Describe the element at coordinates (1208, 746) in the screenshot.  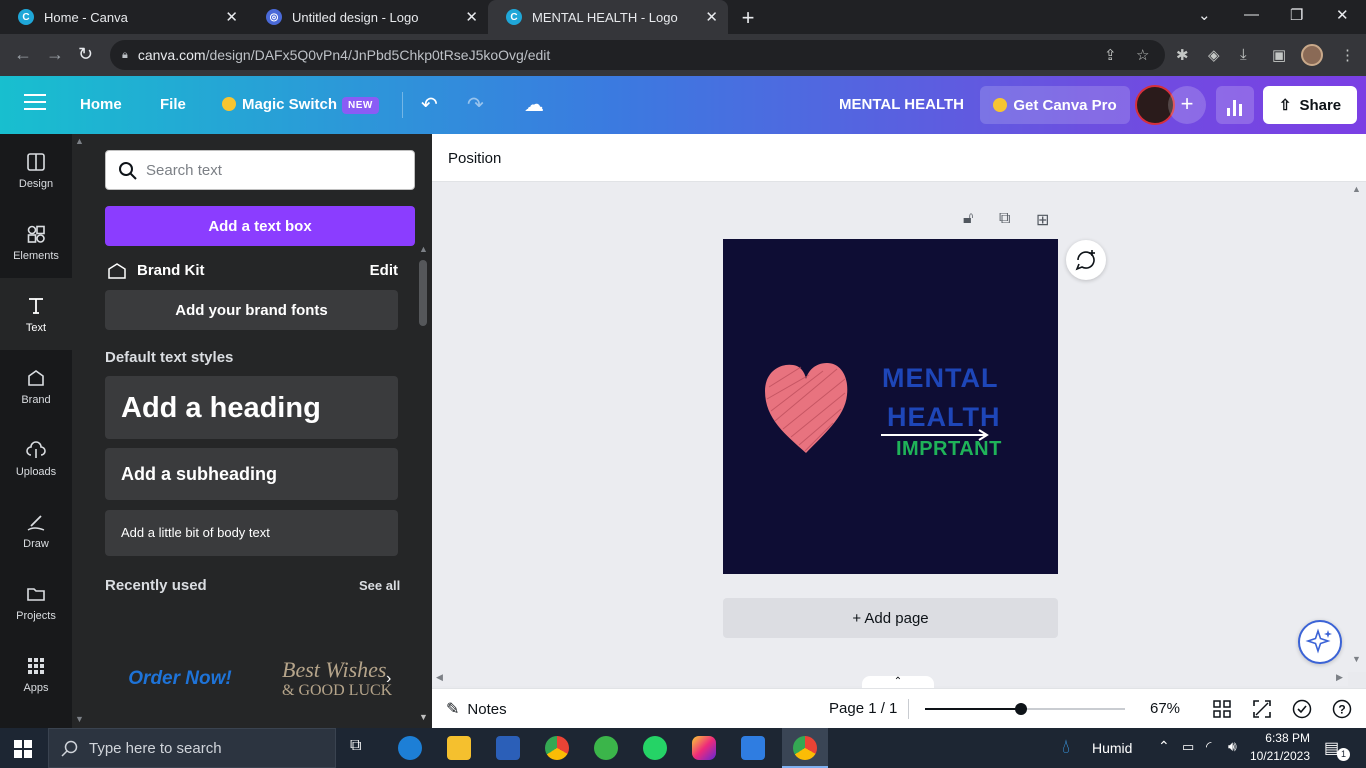
I see `wifi-icon: ◜` at that location.